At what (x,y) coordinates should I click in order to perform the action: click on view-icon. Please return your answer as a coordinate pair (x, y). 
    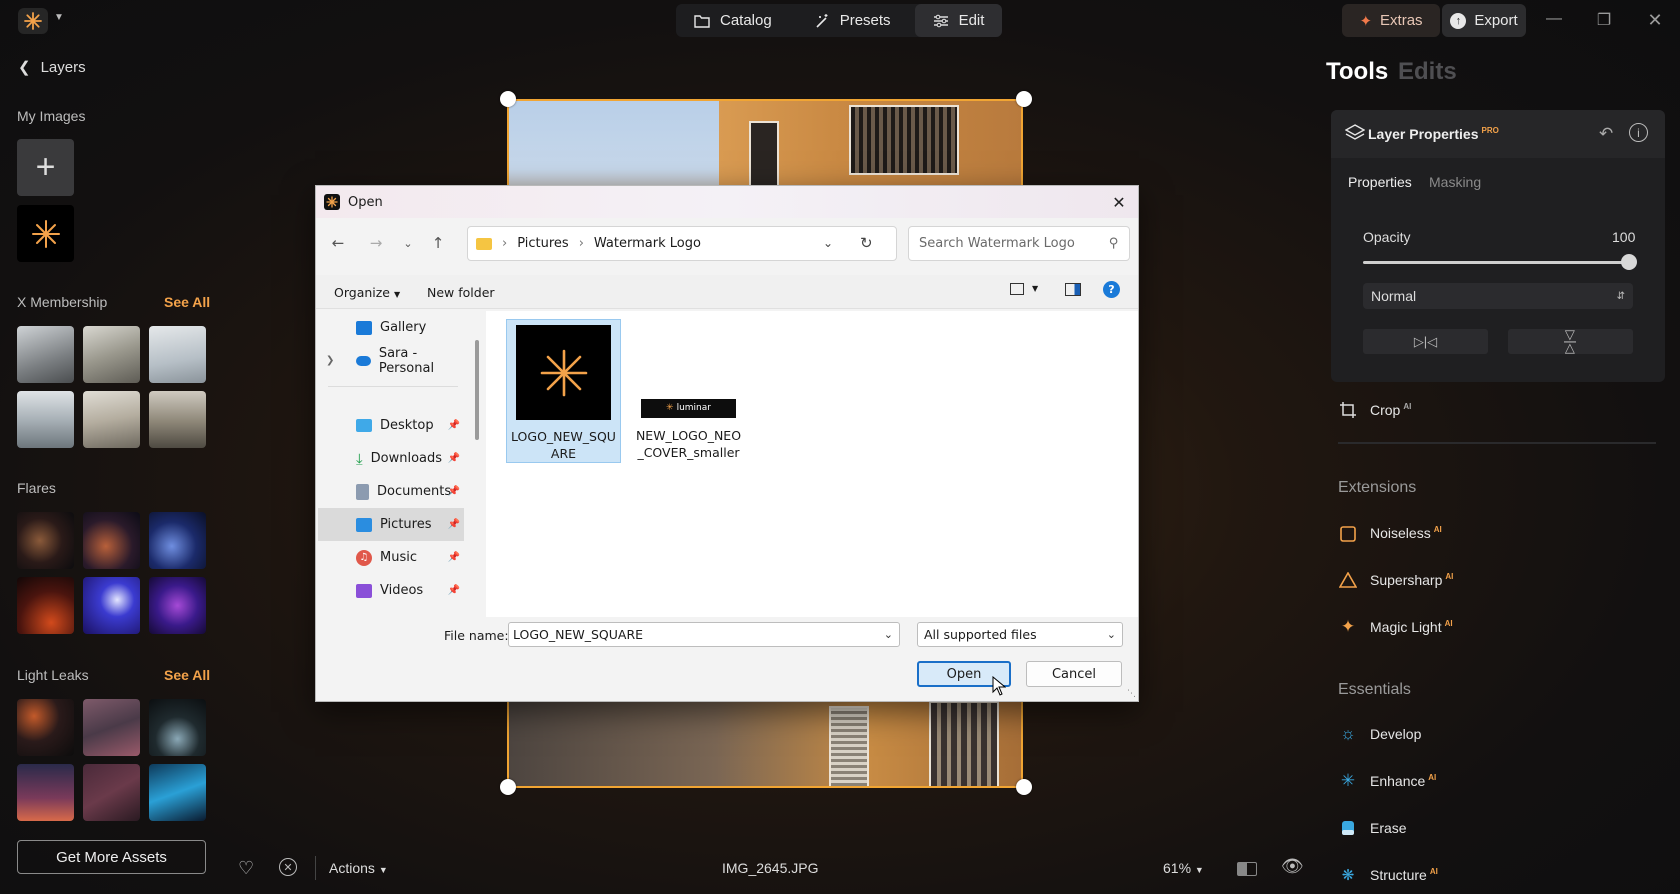
    Looking at the image, I should click on (1017, 289).